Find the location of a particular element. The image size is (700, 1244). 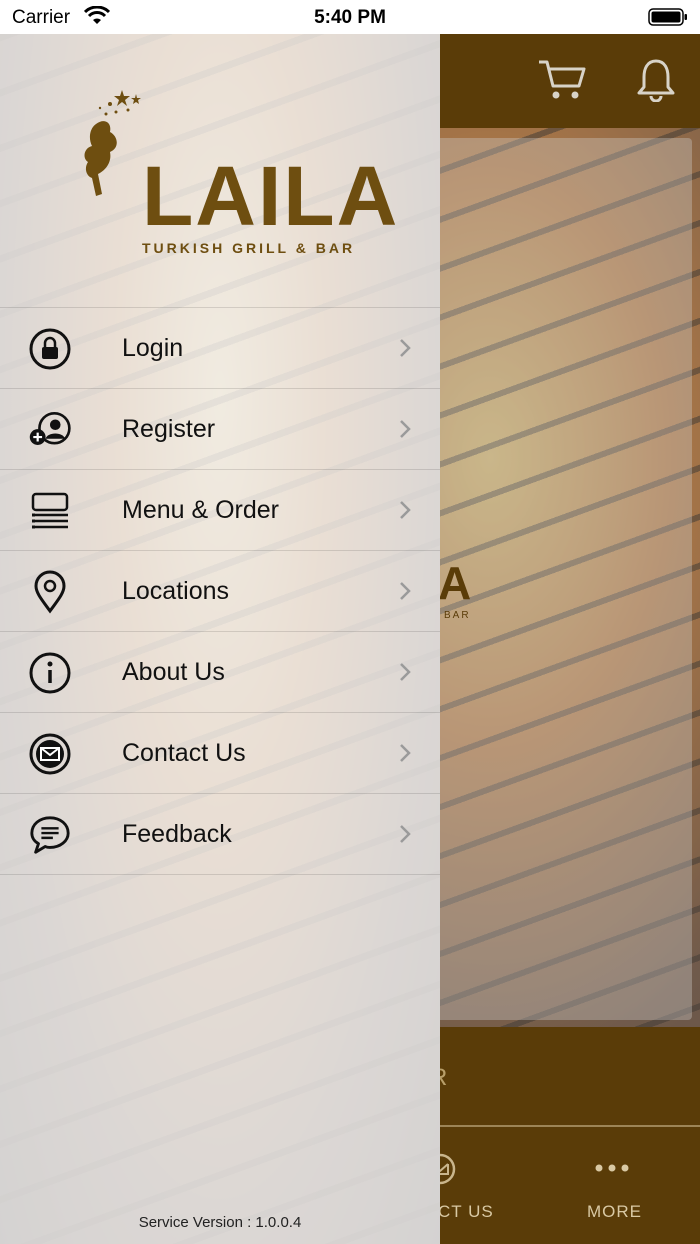

menu-item-login: Login is located at coordinates (220, 348).